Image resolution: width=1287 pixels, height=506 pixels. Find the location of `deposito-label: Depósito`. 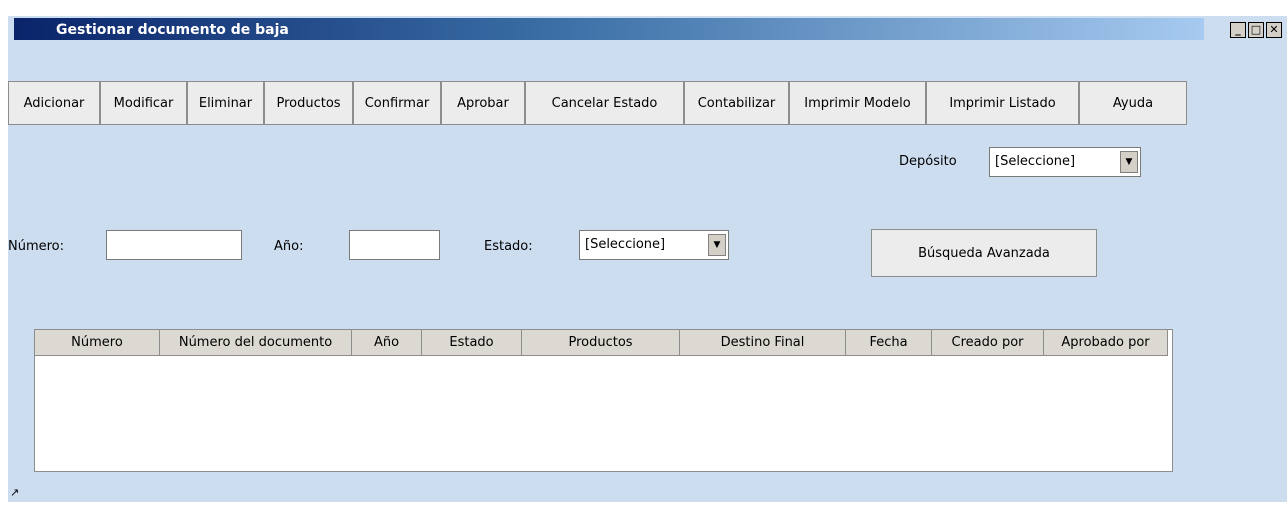

deposito-label: Depósito is located at coordinates (928, 161).